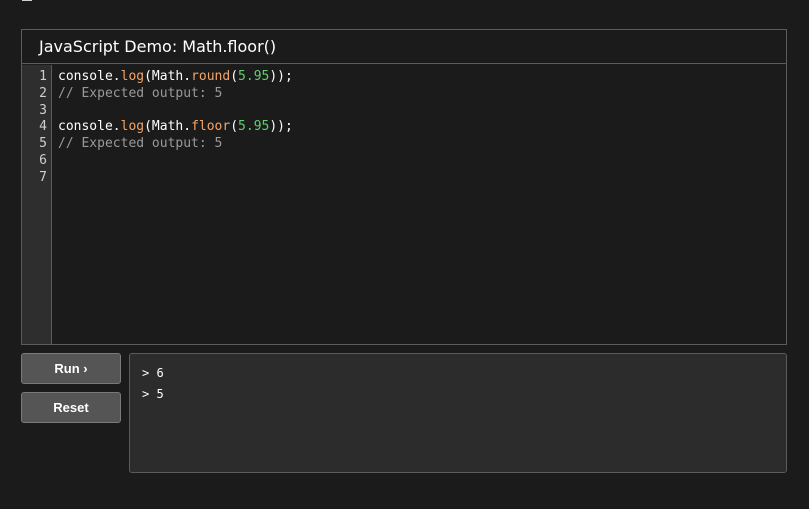 Image resolution: width=809 pixels, height=509 pixels. I want to click on code-token: floor, so click(211, 127).